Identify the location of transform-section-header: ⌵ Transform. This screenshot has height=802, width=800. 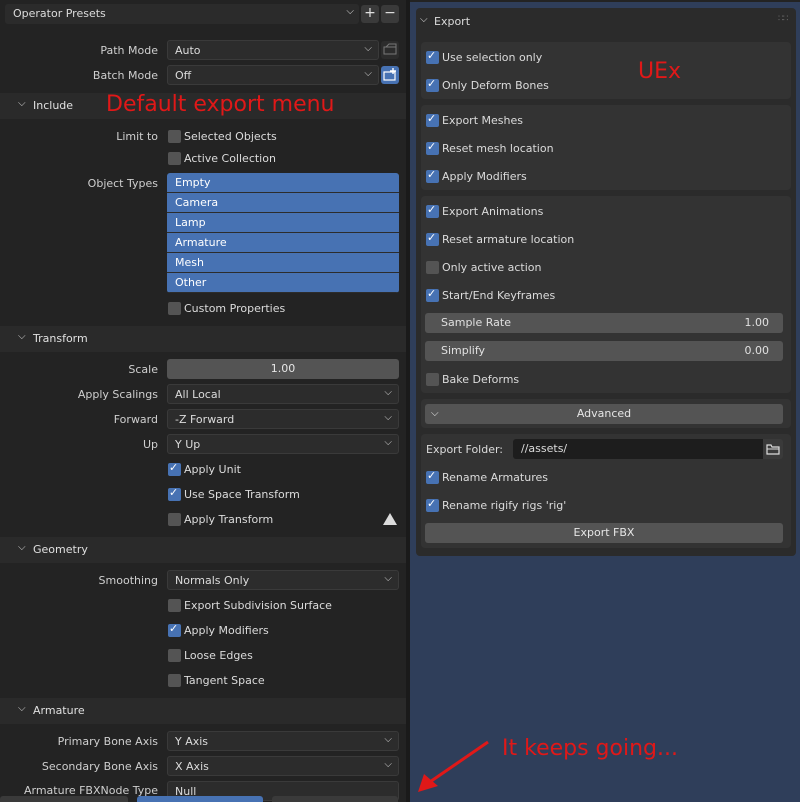
(203, 339).